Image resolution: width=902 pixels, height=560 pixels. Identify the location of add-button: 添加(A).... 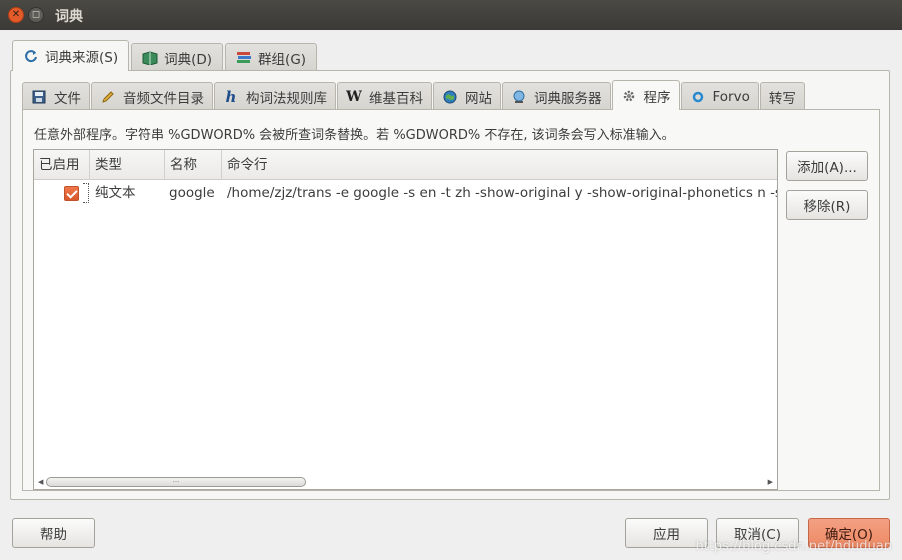
(827, 166).